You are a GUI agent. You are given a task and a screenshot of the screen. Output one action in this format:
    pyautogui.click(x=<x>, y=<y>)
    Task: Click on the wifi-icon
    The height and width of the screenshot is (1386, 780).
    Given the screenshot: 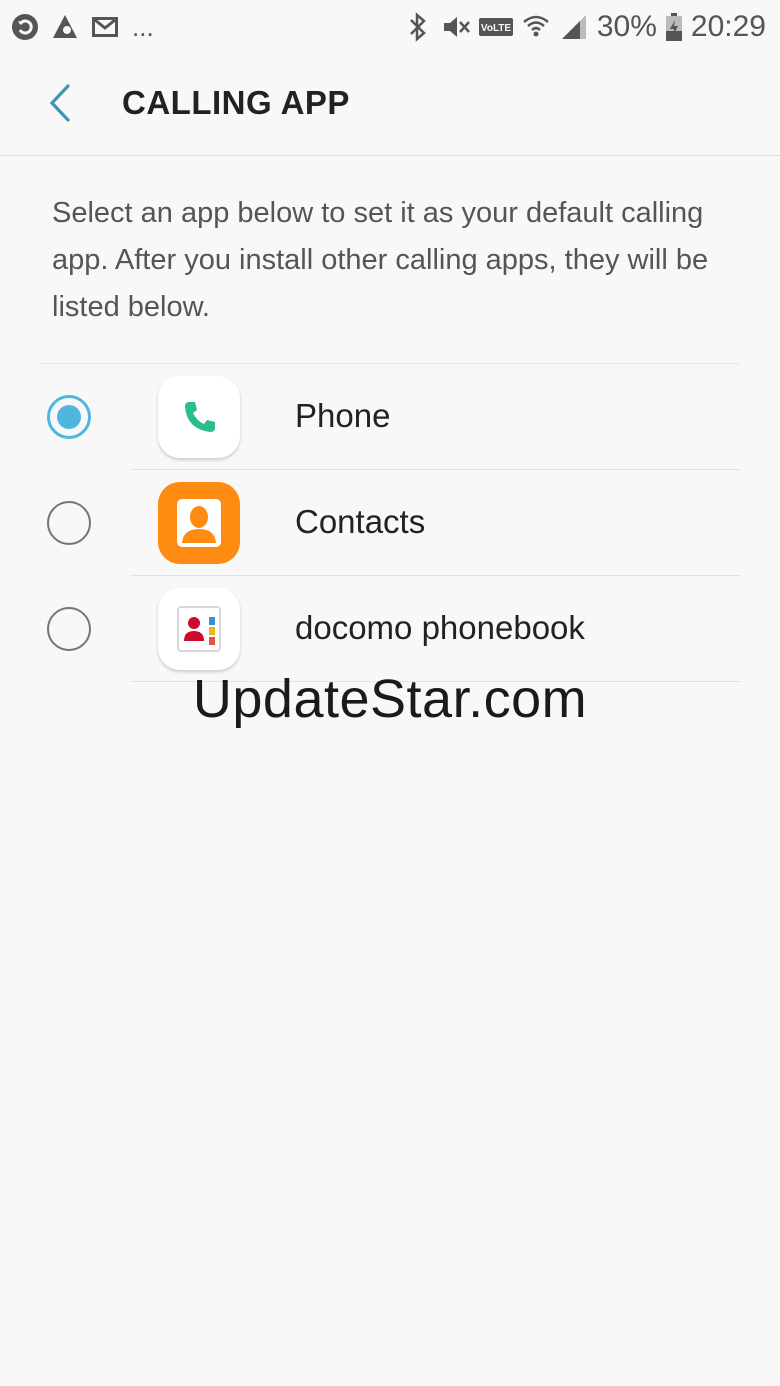 What is the action you would take?
    pyautogui.click(x=536, y=27)
    